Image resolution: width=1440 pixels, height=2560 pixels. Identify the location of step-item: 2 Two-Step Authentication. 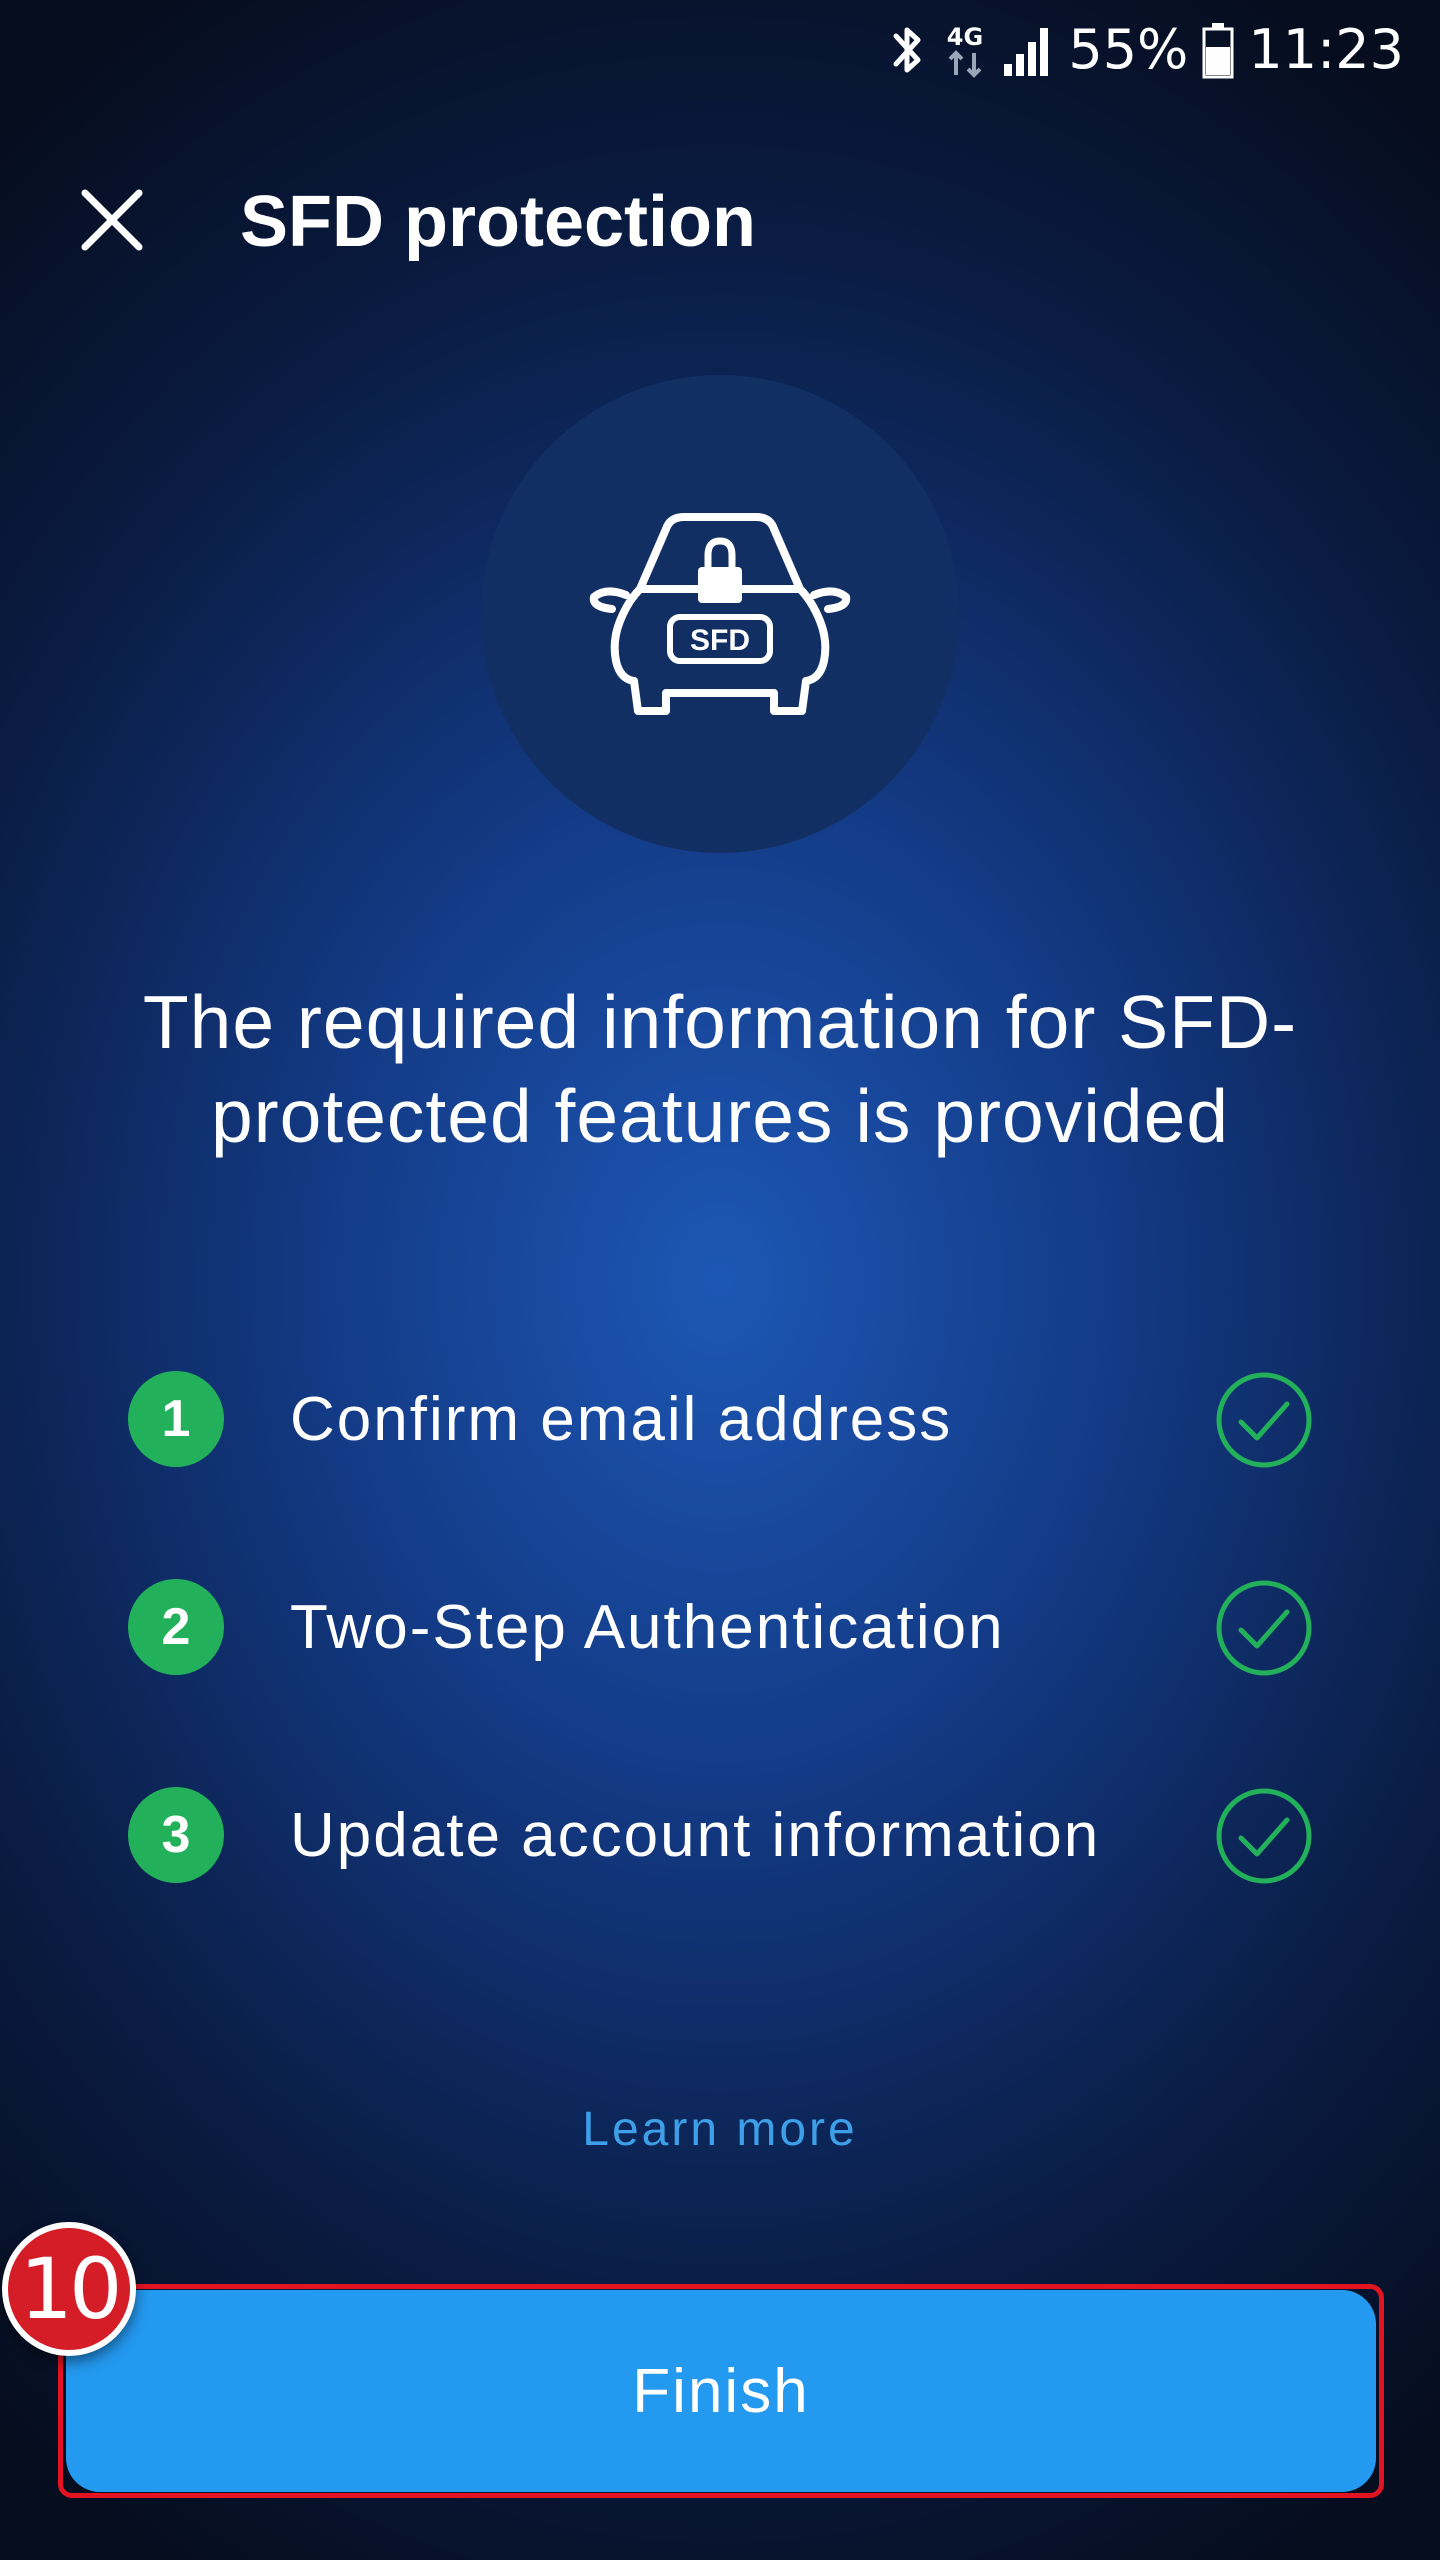
(720, 1628).